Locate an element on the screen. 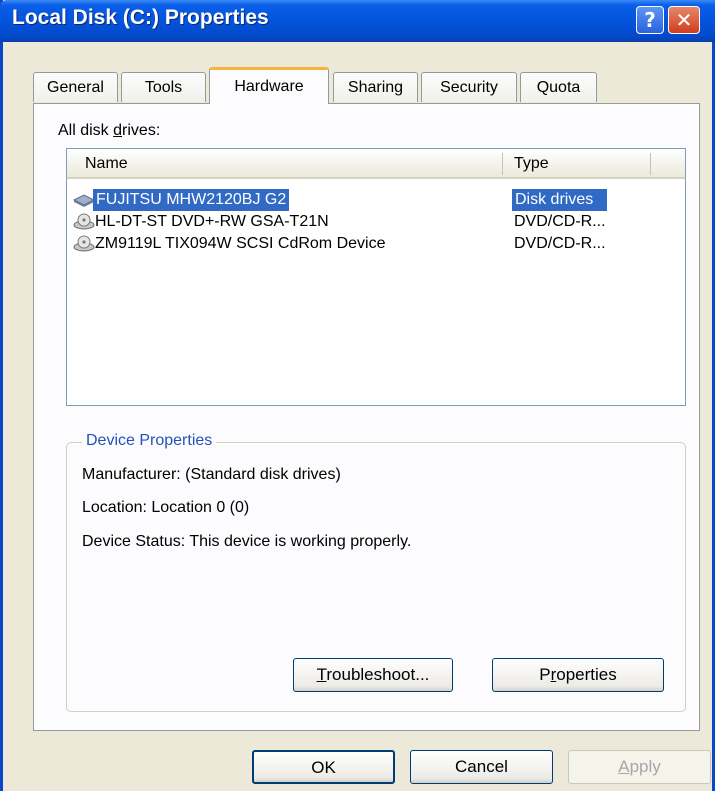  tab-security: Security is located at coordinates (469, 87).